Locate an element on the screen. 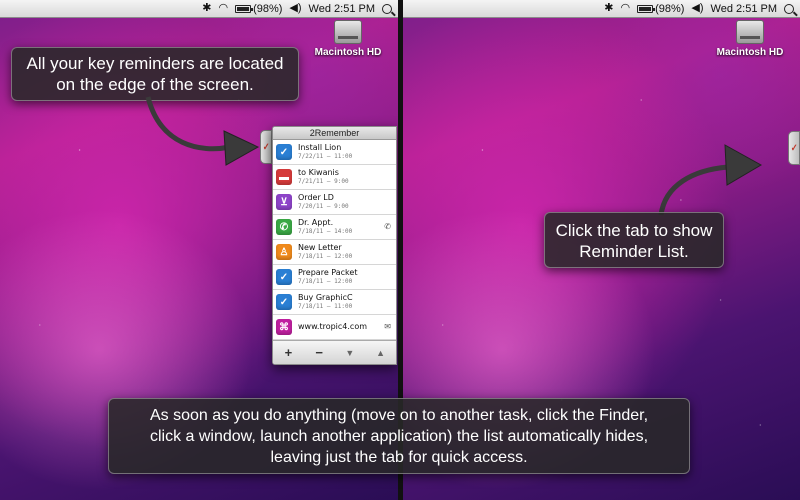 This screenshot has height=500, width=800. reminder-text: www.tropic4.com is located at coordinates (332, 327).